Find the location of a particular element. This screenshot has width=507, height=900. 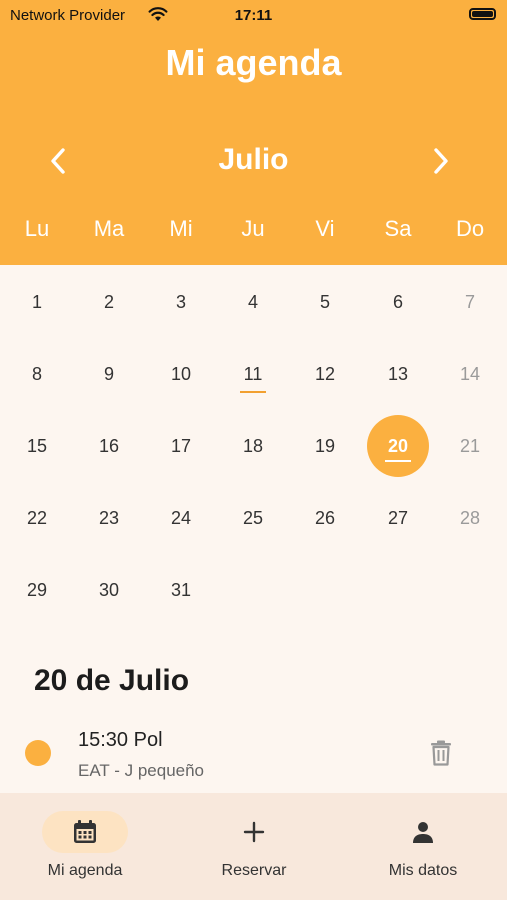

page-title: Mi agenda is located at coordinates (253, 62).